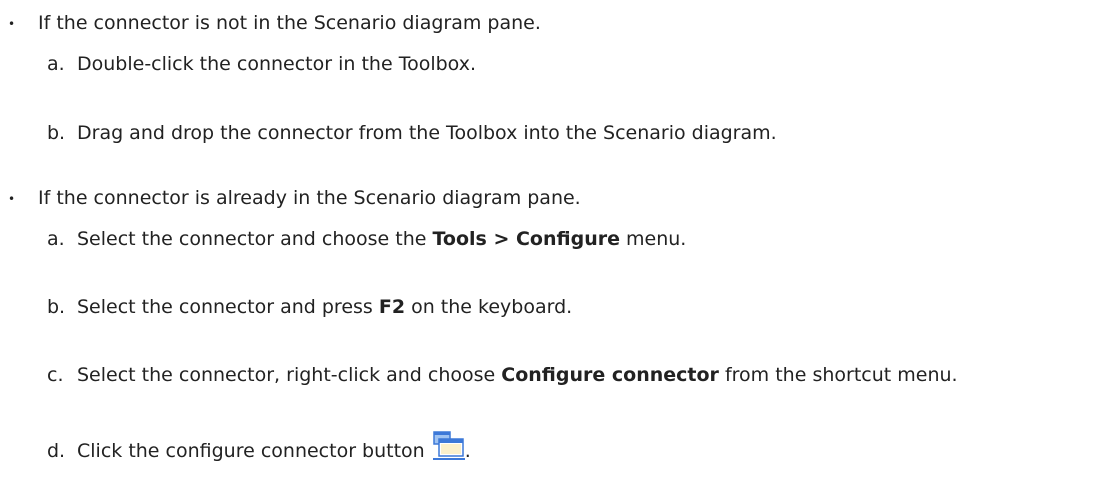 The width and height of the screenshot is (1109, 493). Describe the element at coordinates (526, 239) in the screenshot. I see `menu-path: Tools > Configure` at that location.